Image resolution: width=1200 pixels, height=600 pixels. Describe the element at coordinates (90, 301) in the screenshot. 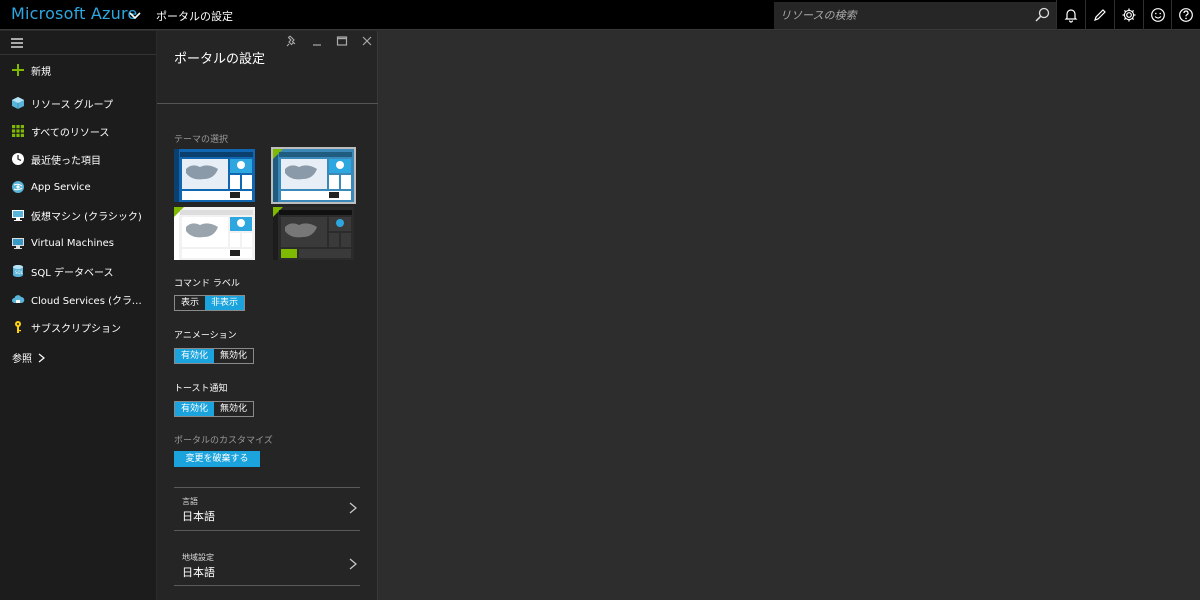

I see `nav-item-label: Cloud Services (クラシック)` at that location.